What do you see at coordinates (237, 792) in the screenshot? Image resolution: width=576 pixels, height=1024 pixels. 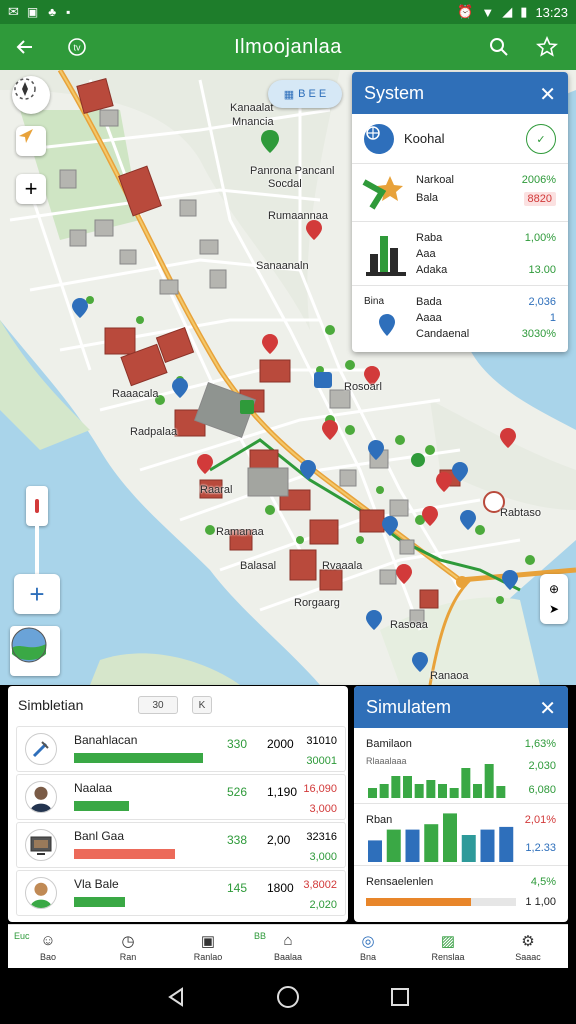 I see `row-value-1: 526` at bounding box center [237, 792].